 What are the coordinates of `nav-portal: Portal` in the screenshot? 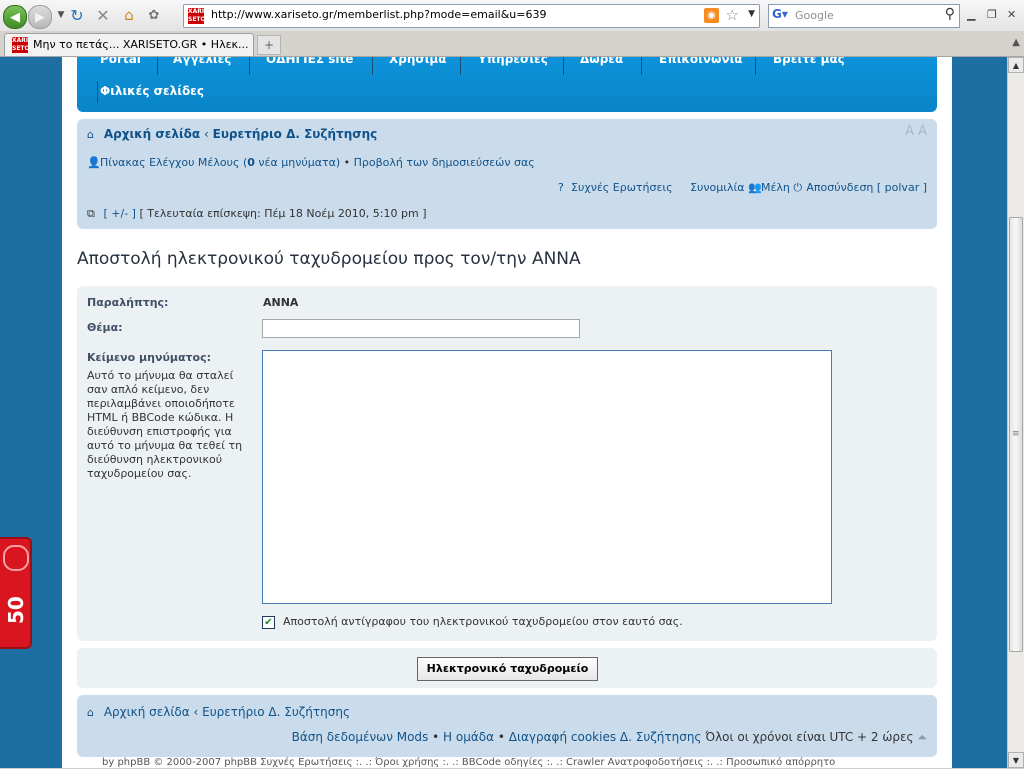 It's located at (120, 61).